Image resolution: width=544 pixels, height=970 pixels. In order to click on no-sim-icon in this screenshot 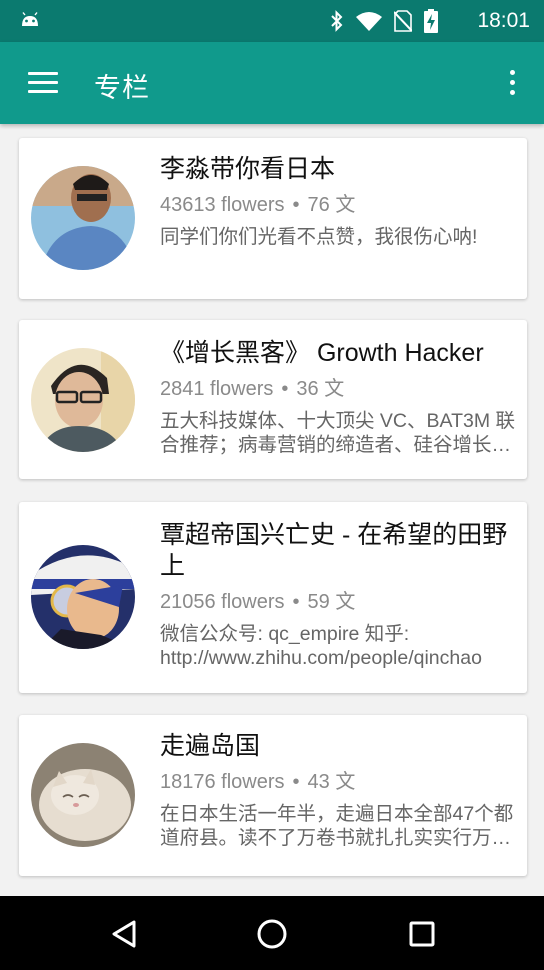, I will do `click(403, 21)`.